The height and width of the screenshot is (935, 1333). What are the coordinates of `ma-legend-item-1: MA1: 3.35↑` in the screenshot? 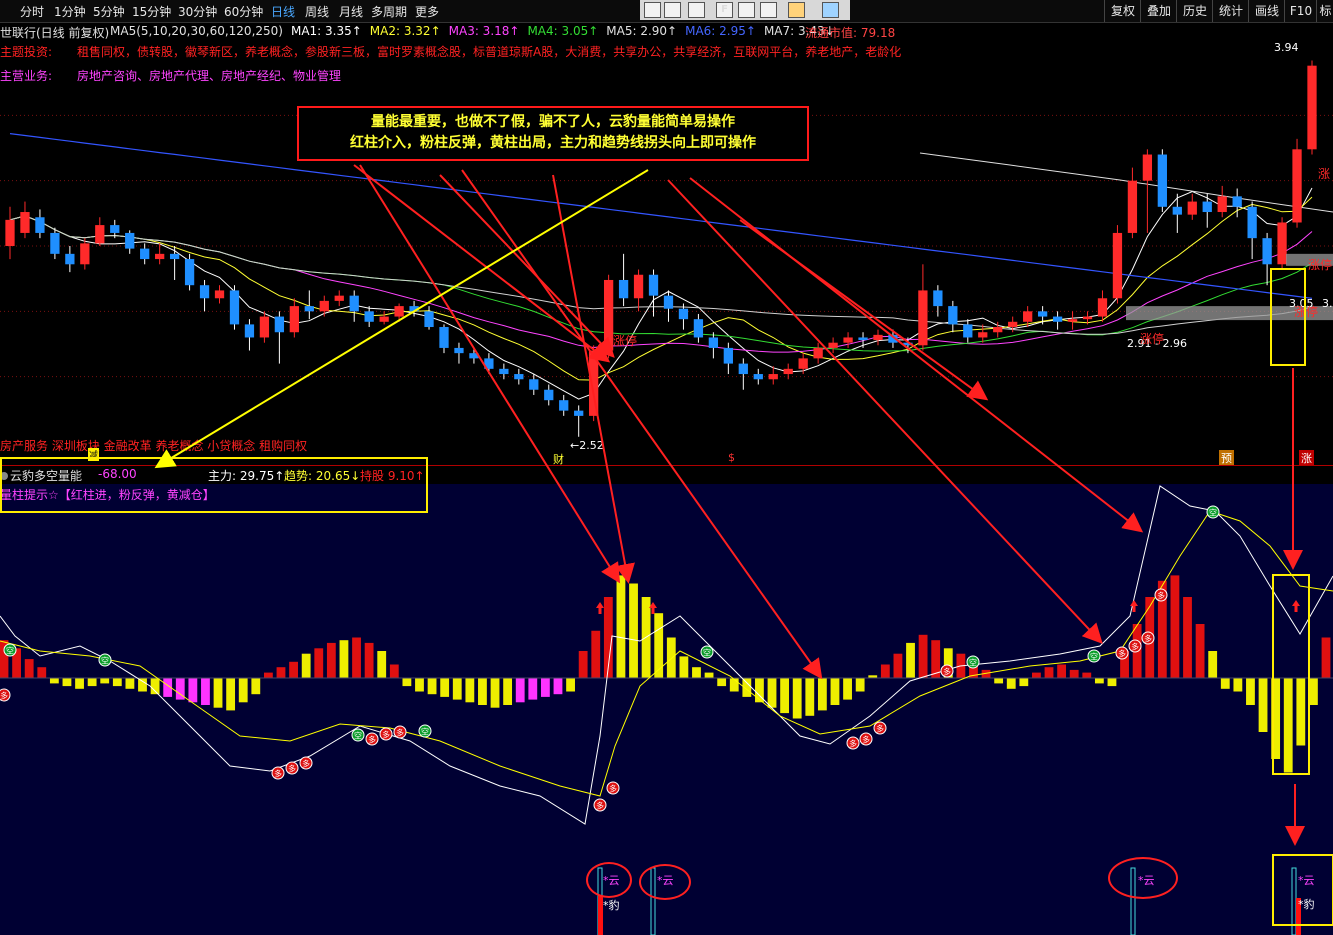 It's located at (326, 31).